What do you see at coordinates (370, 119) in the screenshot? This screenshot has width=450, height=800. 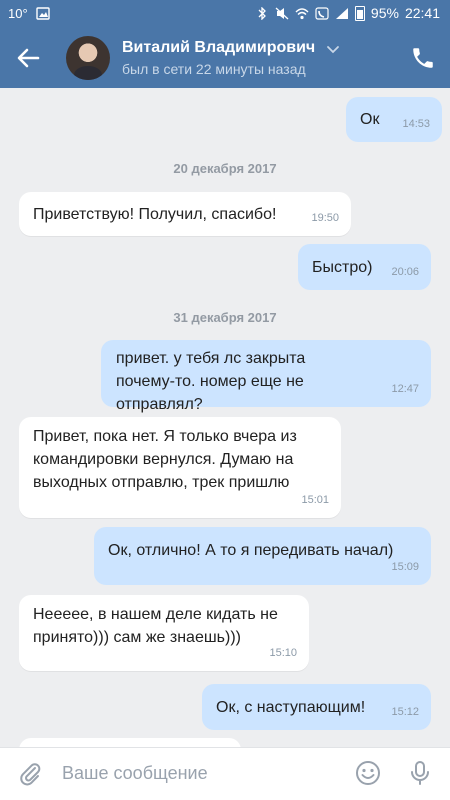 I see `message-text: Ок` at bounding box center [370, 119].